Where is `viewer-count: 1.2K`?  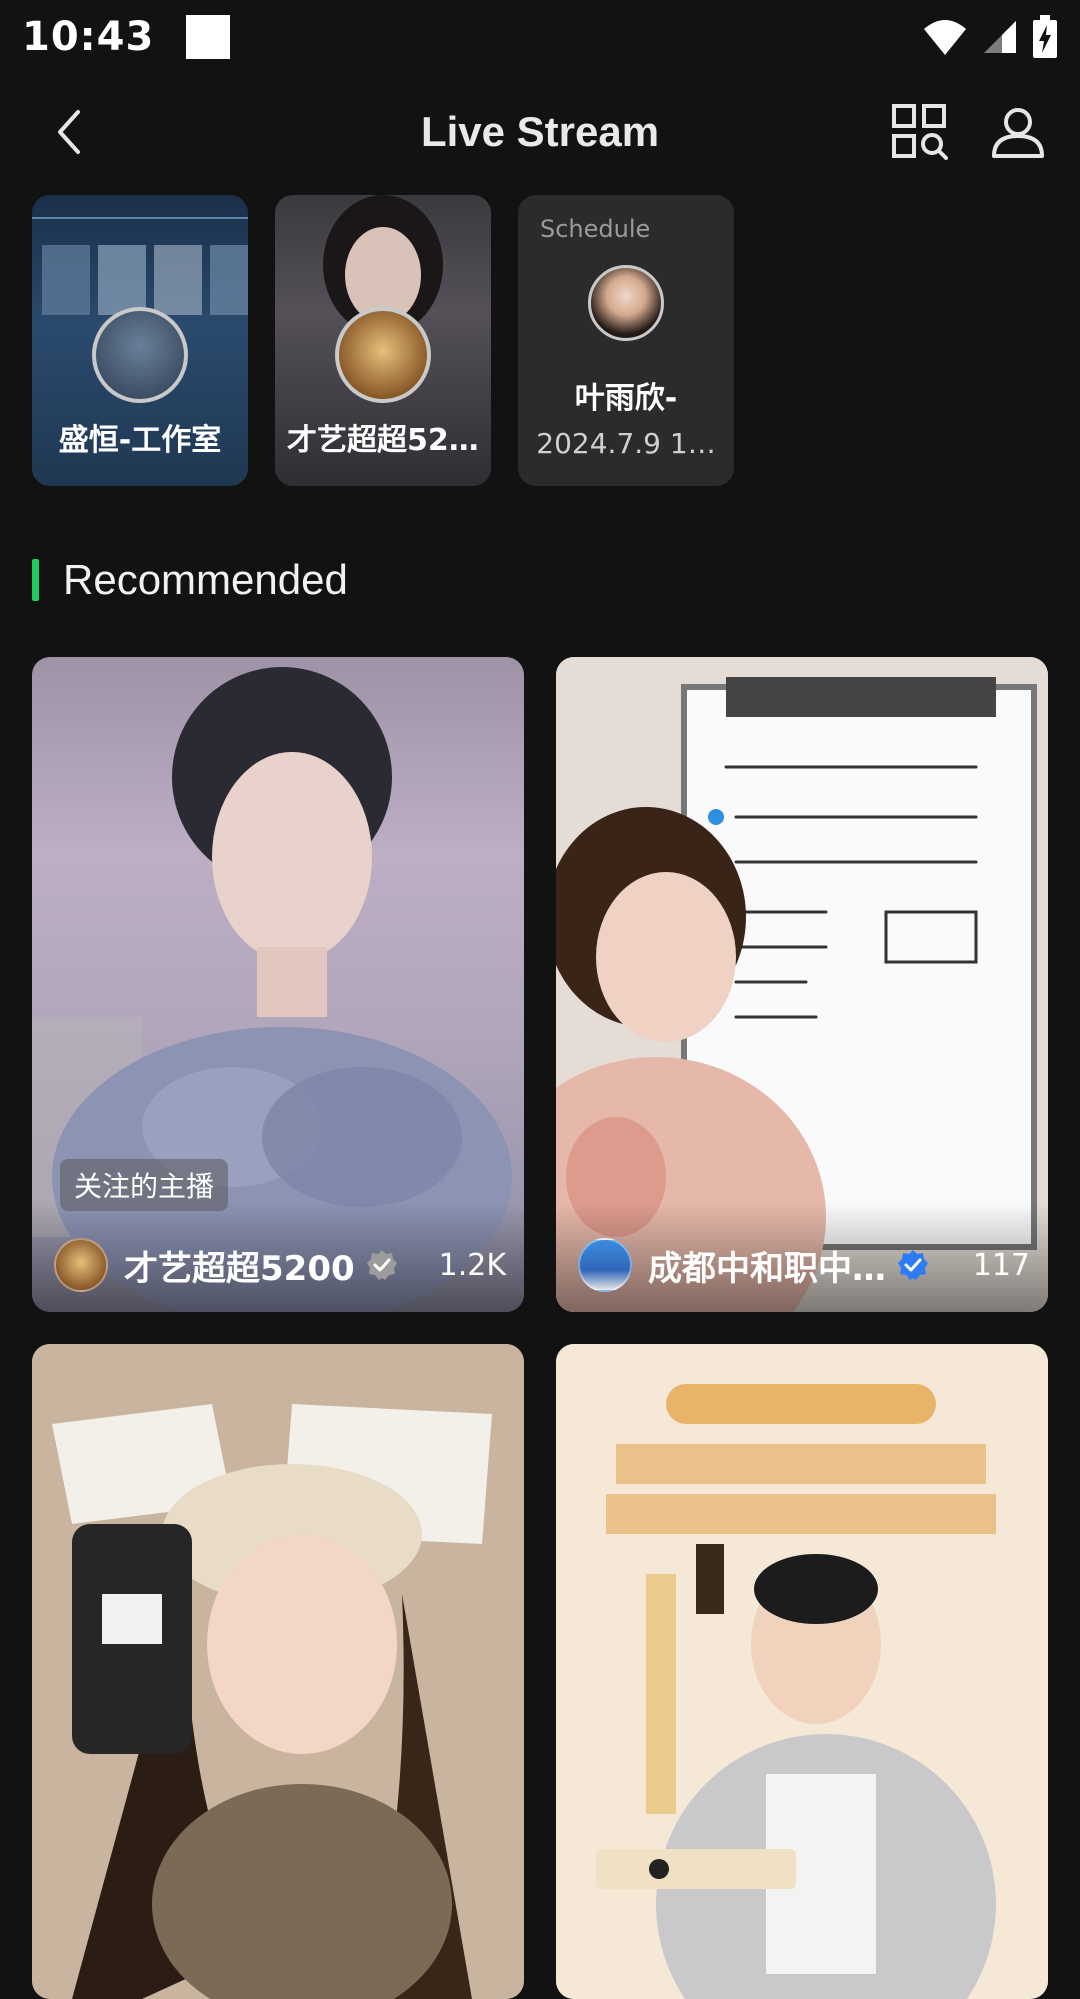
viewer-count: 1.2K is located at coordinates (472, 1265).